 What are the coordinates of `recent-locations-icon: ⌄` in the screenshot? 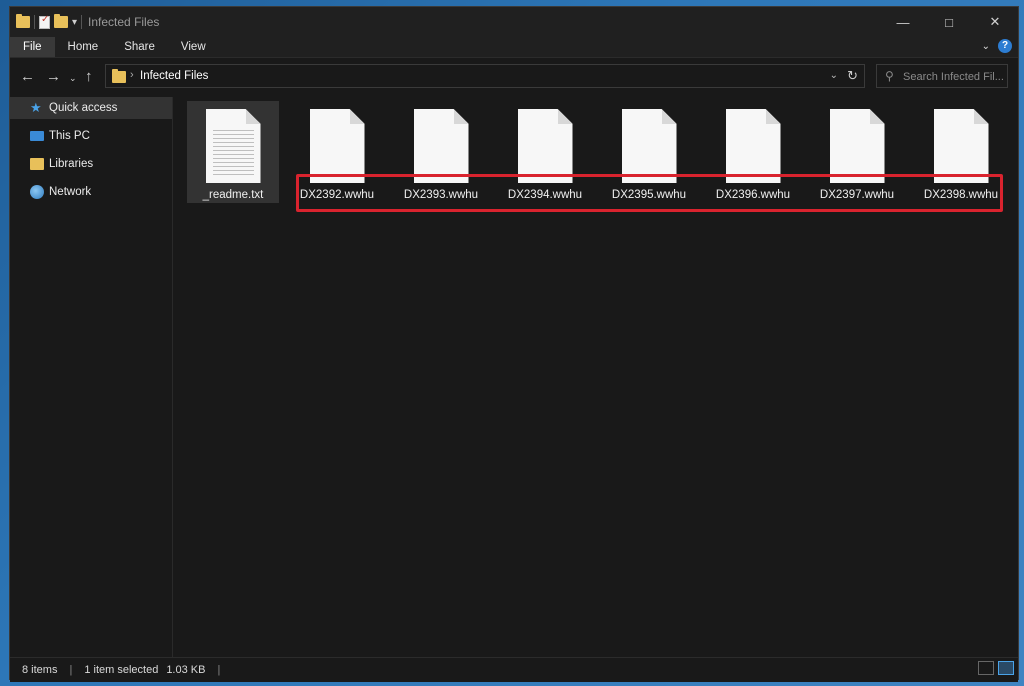 It's located at (73, 78).